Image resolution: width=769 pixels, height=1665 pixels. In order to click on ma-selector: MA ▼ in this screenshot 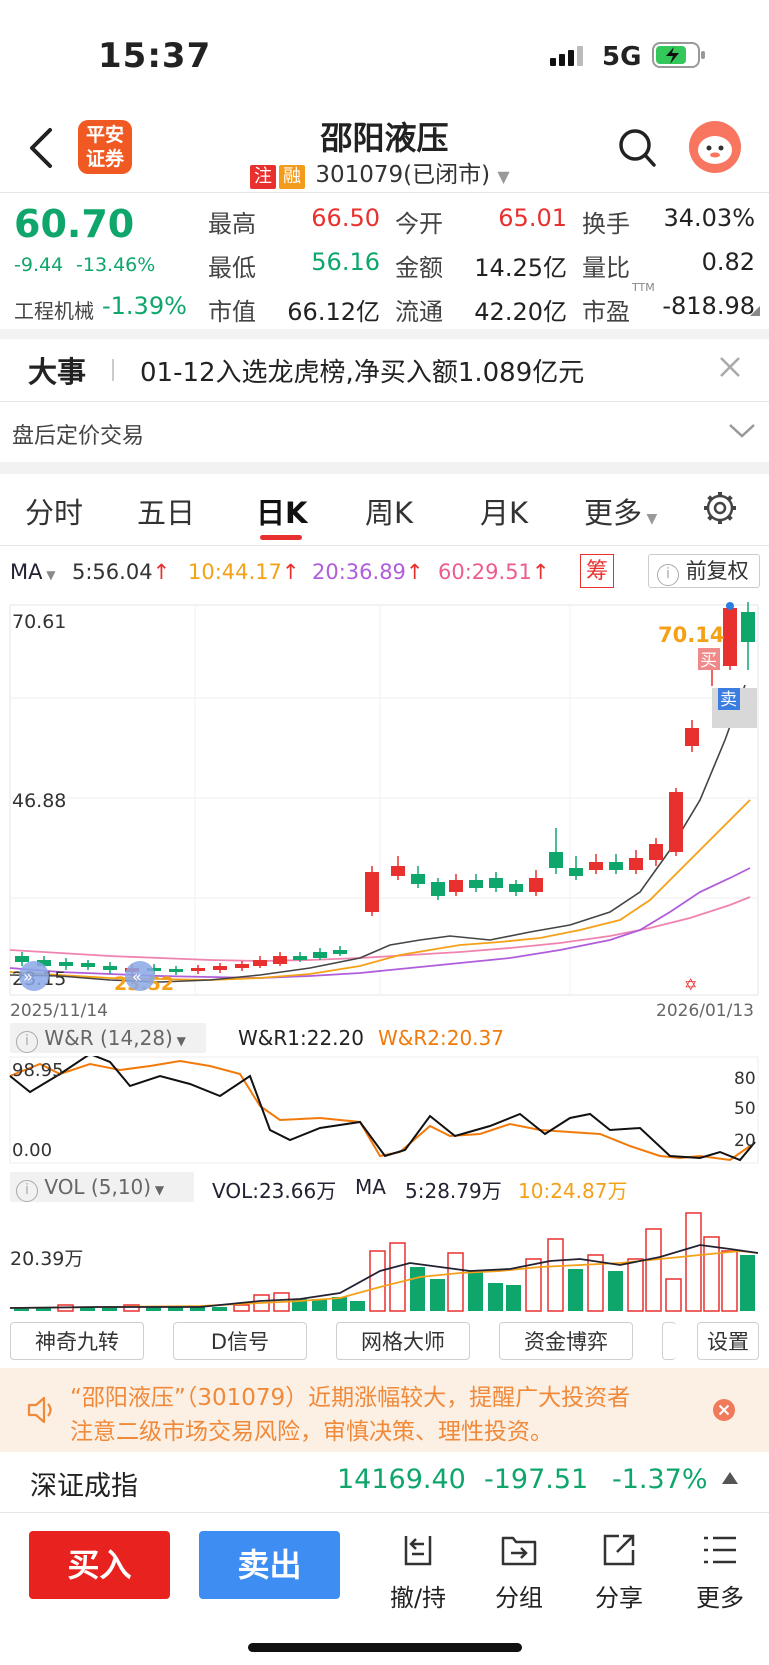, I will do `click(33, 572)`.